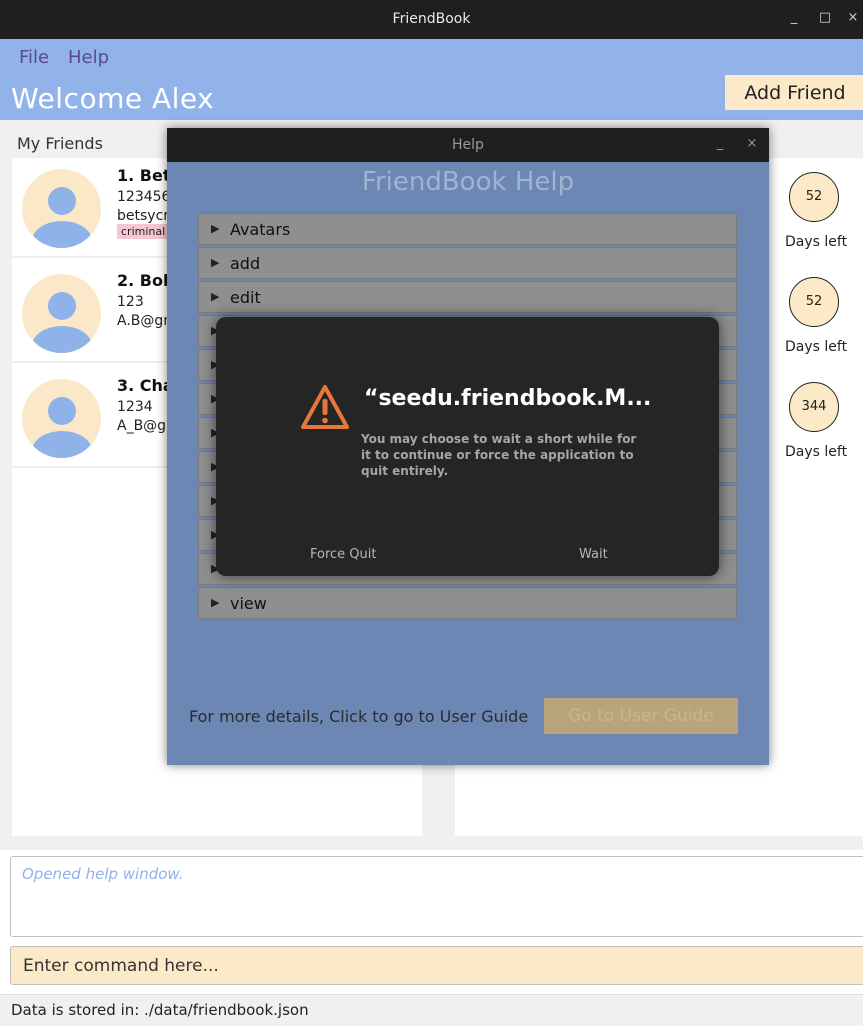  I want to click on welcome-title: Welcome Alex, so click(113, 98).